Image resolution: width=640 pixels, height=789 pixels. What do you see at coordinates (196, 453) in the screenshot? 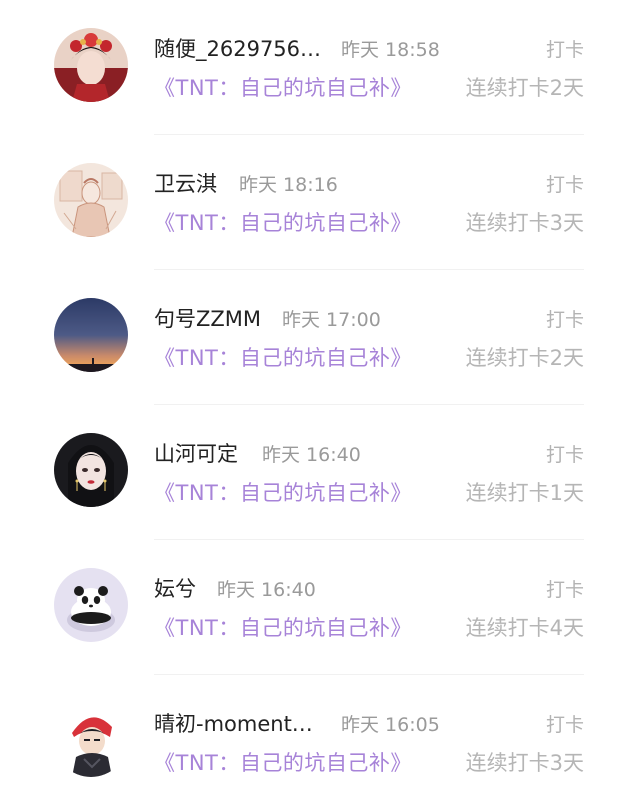
I see `username: 山河可定` at bounding box center [196, 453].